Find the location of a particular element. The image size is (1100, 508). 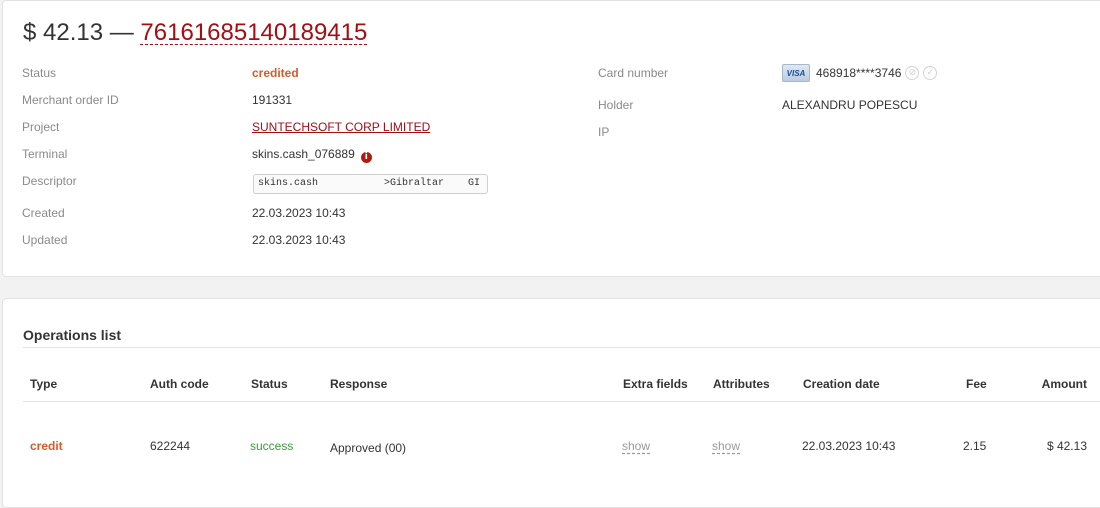

updated-label: Updated is located at coordinates (45, 240).